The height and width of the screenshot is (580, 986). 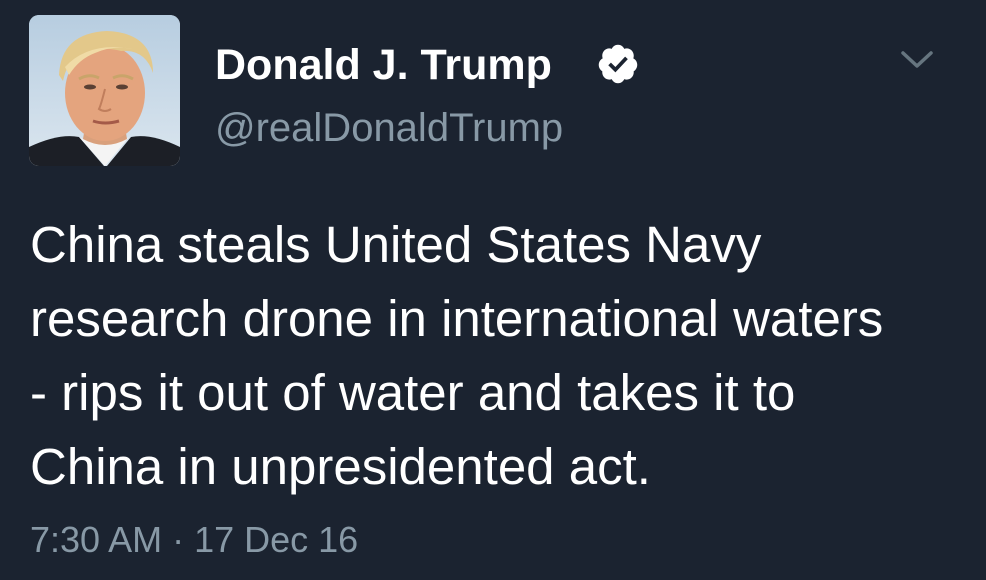 What do you see at coordinates (389, 128) in the screenshot?
I see `author-handle: @realDonaldTrump` at bounding box center [389, 128].